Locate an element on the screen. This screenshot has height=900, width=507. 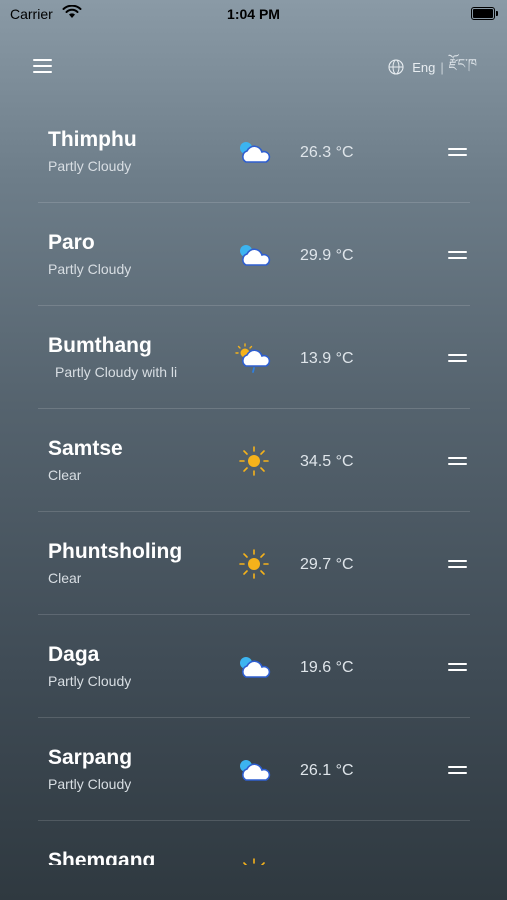
status-time: 1:04 PM is located at coordinates (253, 14).